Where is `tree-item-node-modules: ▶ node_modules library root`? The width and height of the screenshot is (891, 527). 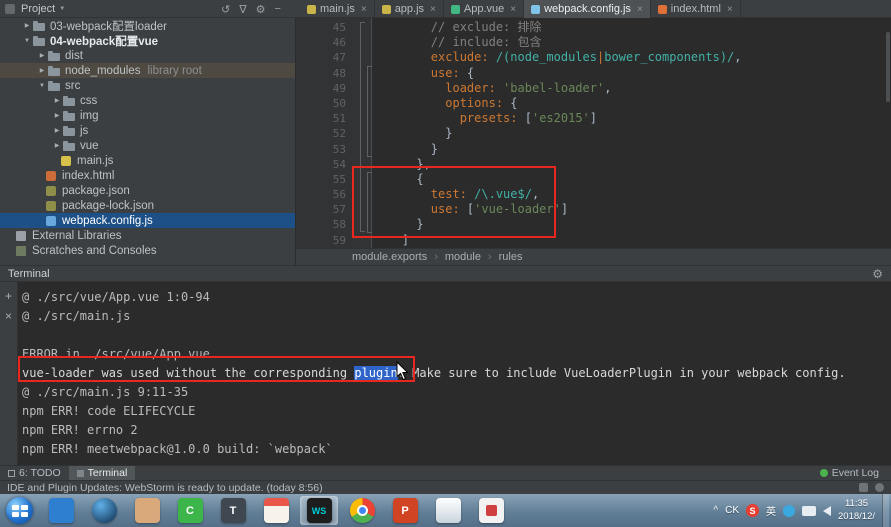
tree-item-node-modules: ▶ node_modules library root is located at coordinates (147, 70).